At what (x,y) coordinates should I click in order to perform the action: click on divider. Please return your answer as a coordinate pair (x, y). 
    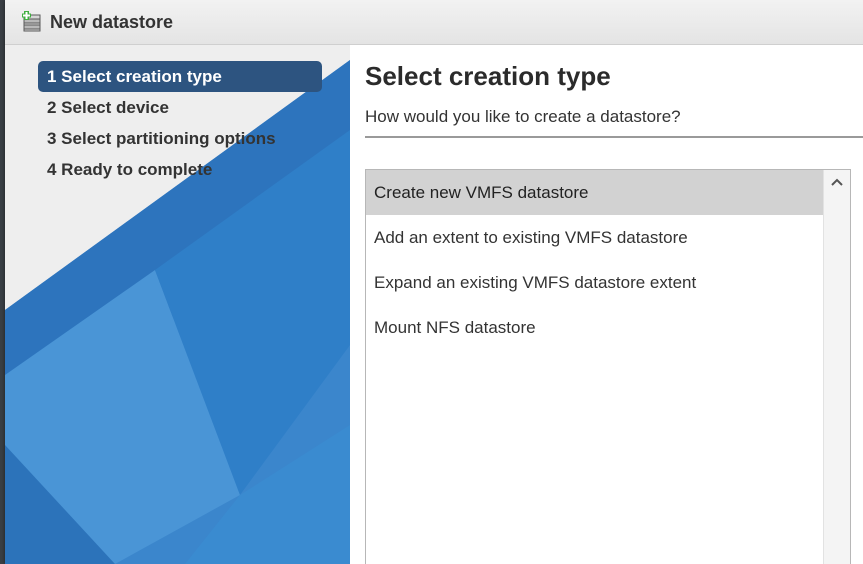
    Looking at the image, I should click on (614, 137).